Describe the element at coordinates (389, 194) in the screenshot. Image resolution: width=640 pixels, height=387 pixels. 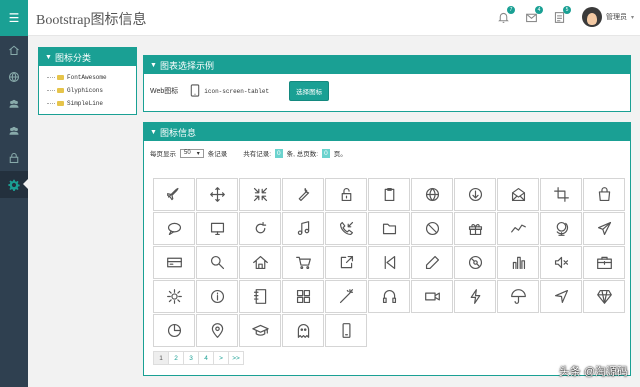
I see `icon-cell-clipboard` at that location.